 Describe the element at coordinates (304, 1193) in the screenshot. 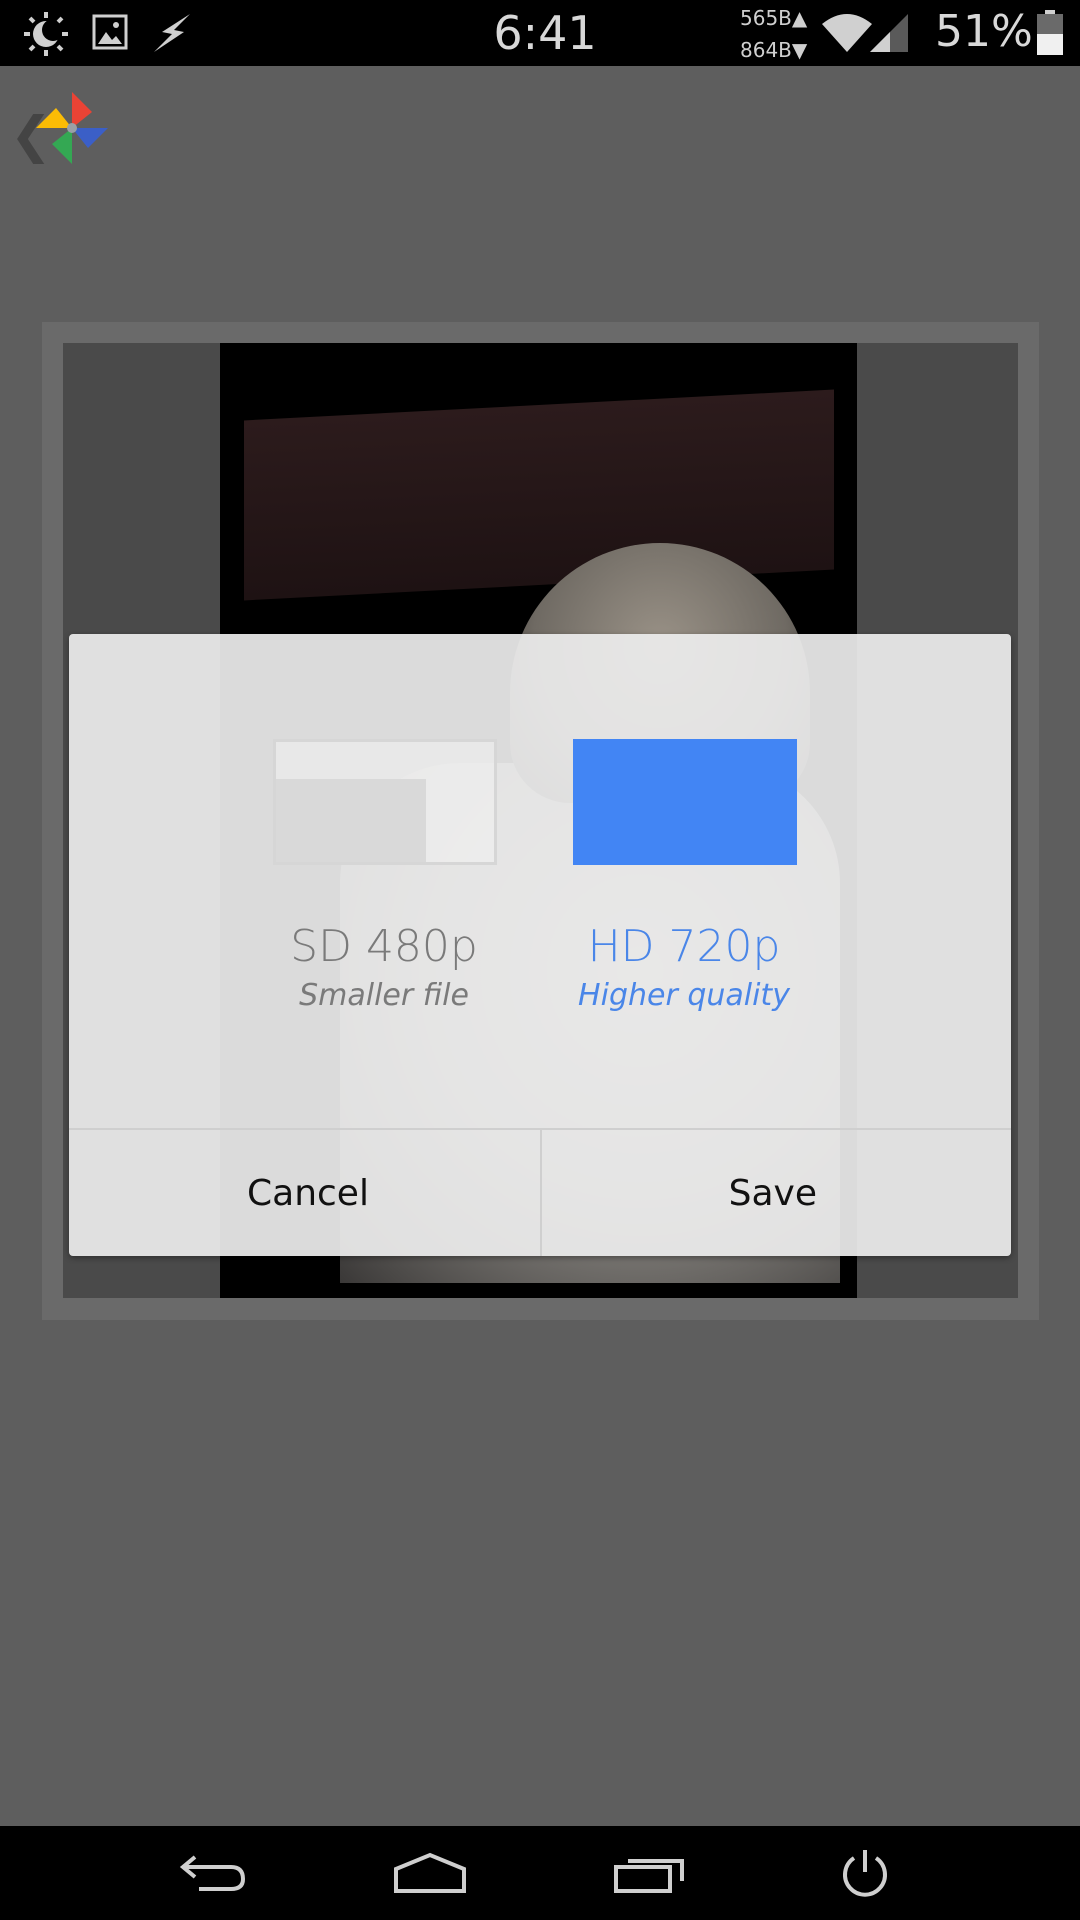

I see `cancel-button: Cancel` at that location.